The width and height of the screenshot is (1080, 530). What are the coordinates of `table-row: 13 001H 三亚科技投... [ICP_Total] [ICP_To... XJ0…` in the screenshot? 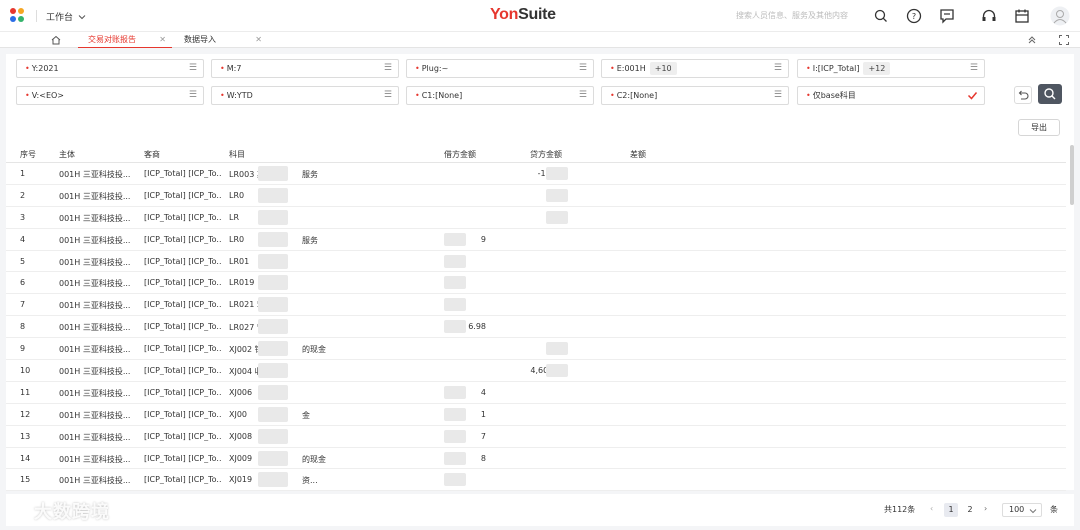 It's located at (536, 437).